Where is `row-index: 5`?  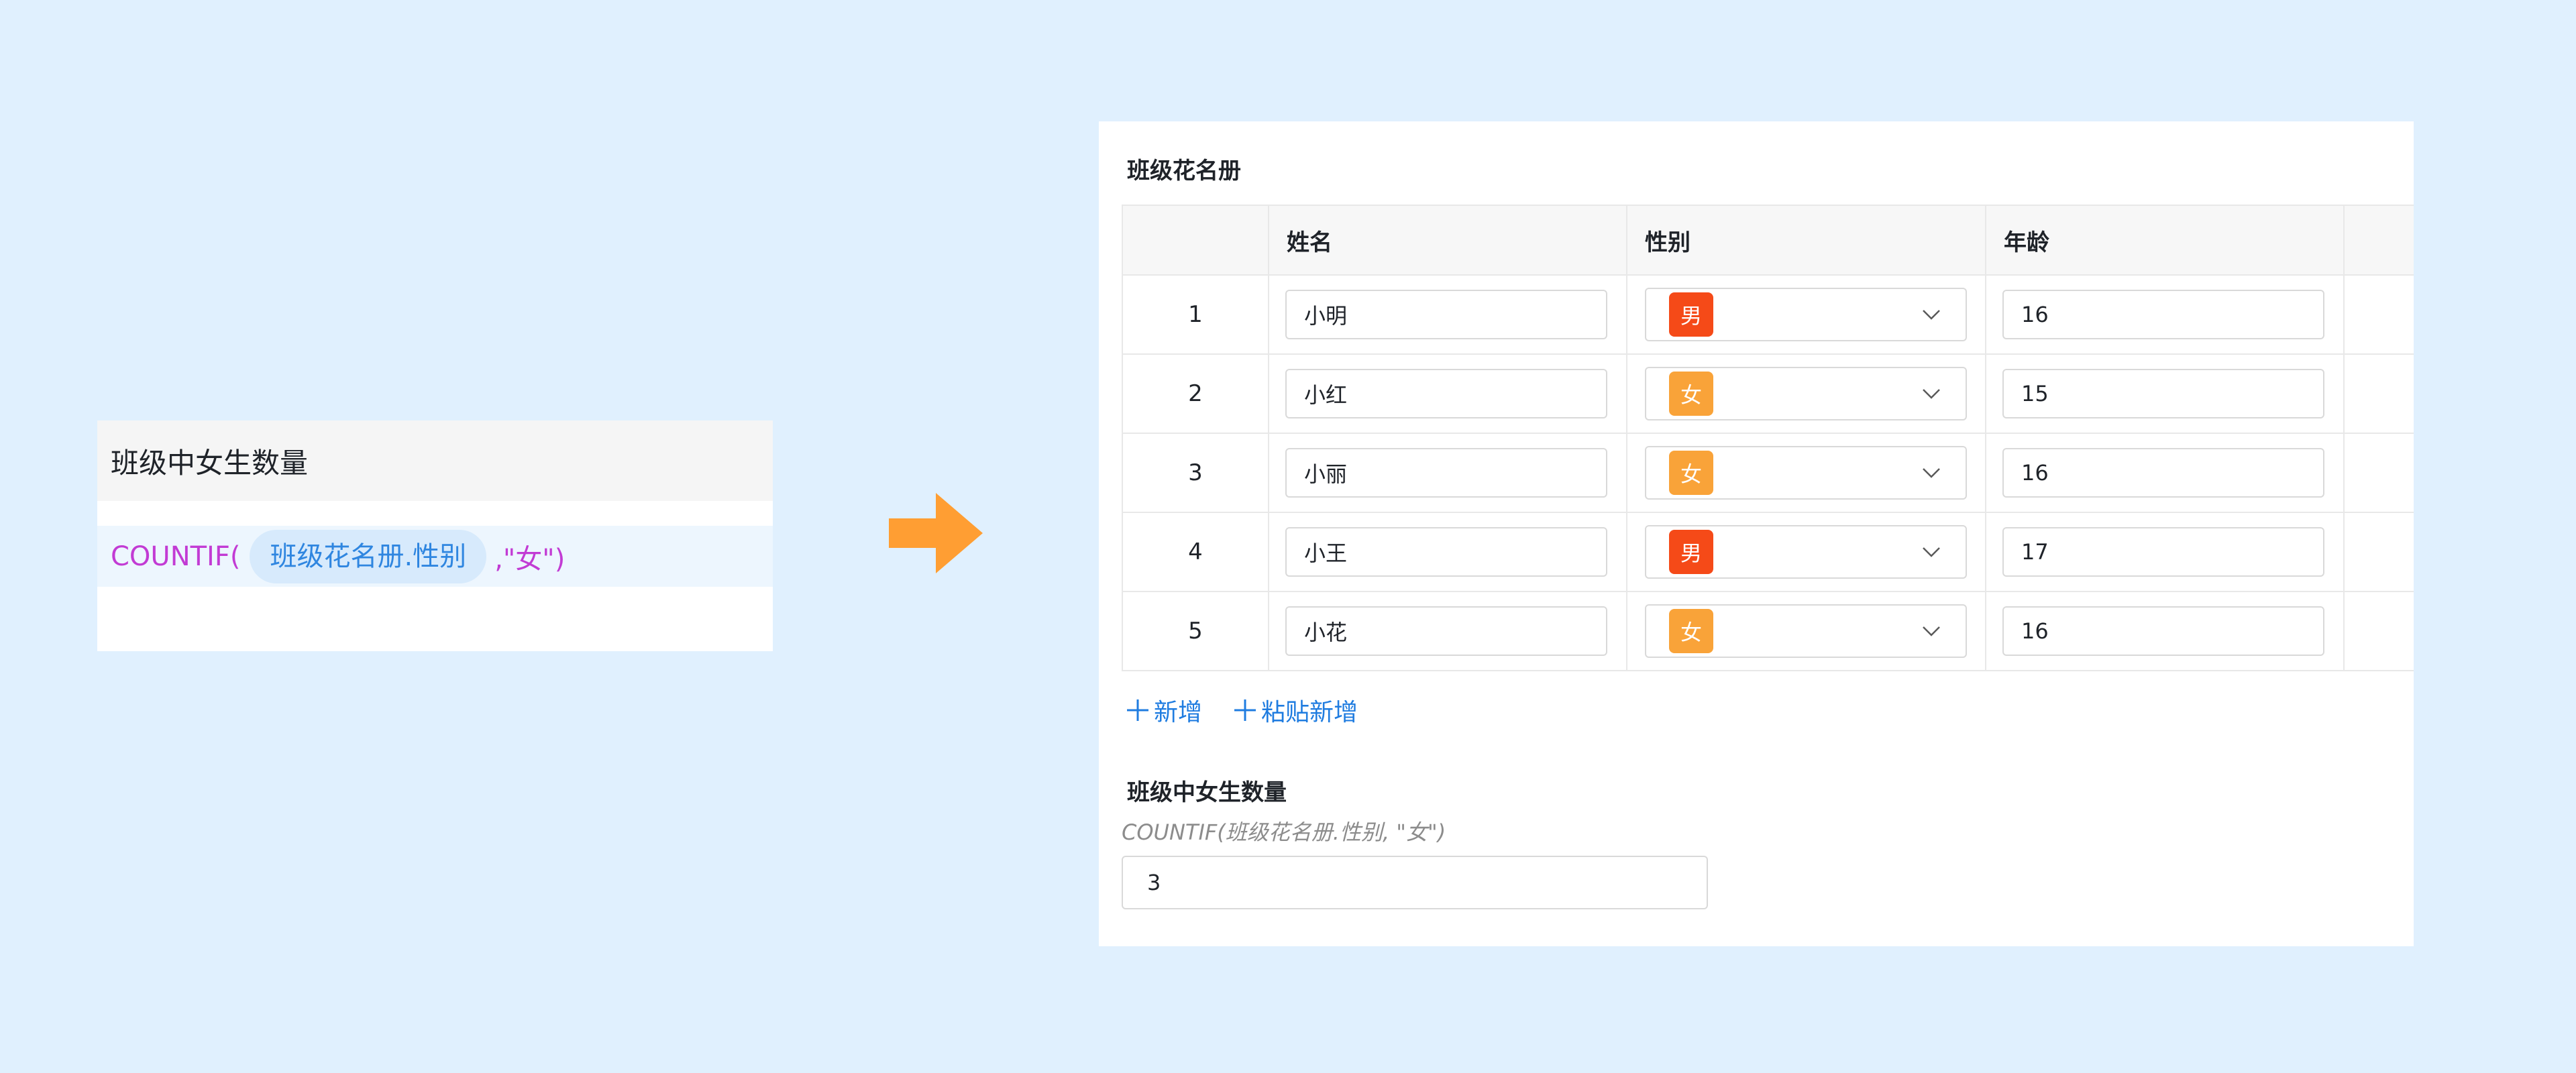
row-index: 5 is located at coordinates (1195, 631).